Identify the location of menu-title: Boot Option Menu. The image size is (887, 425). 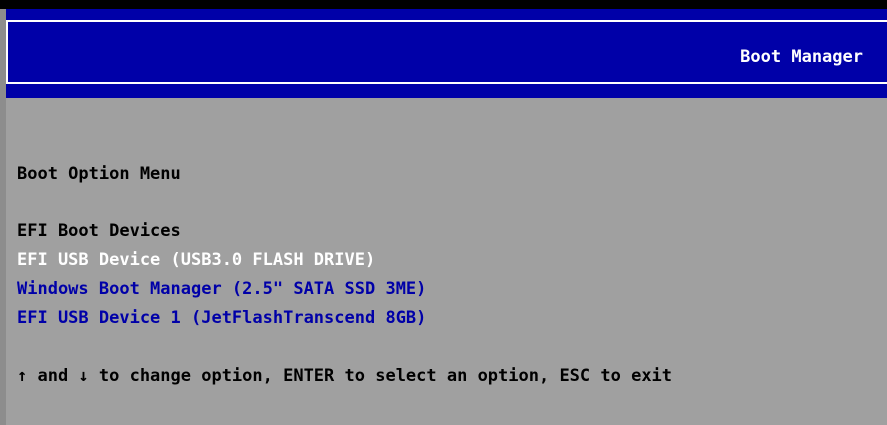
(99, 174).